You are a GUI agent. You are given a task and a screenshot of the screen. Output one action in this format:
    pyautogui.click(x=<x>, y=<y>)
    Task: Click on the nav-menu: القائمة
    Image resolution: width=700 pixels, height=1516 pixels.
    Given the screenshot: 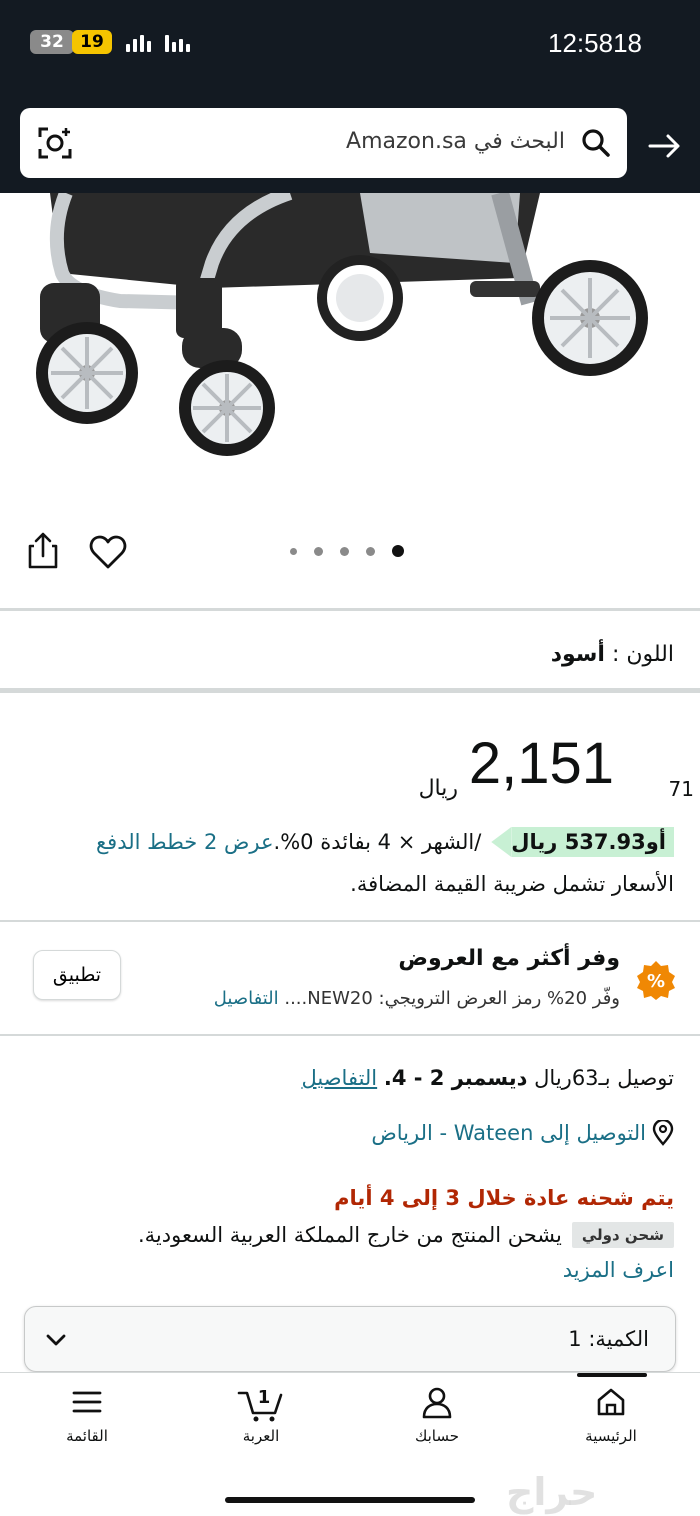 What is the action you would take?
    pyautogui.click(x=87, y=1415)
    